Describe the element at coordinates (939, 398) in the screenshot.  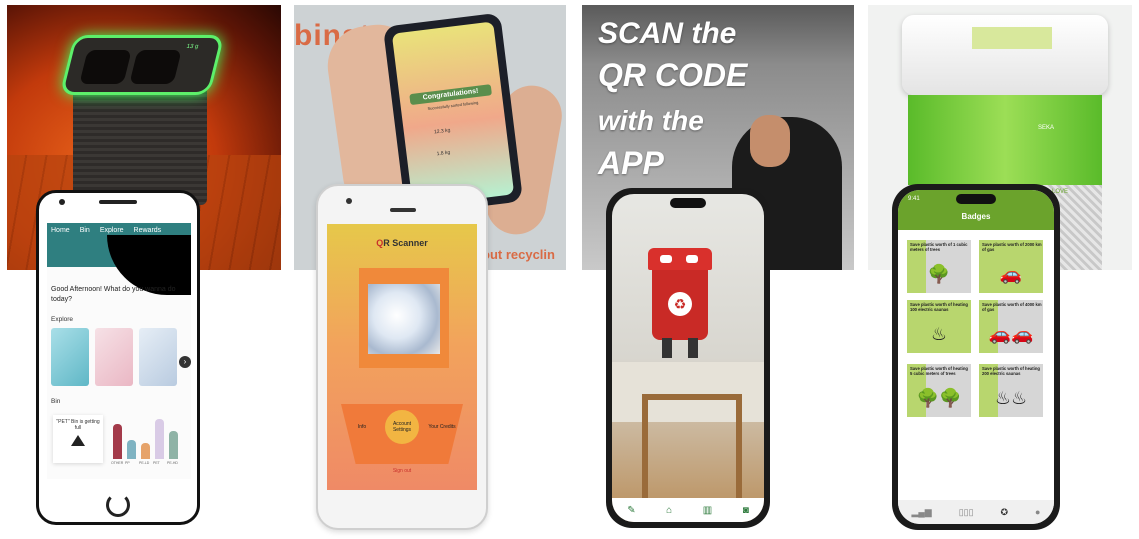
I see `trees-icon: 🌳🌳` at that location.